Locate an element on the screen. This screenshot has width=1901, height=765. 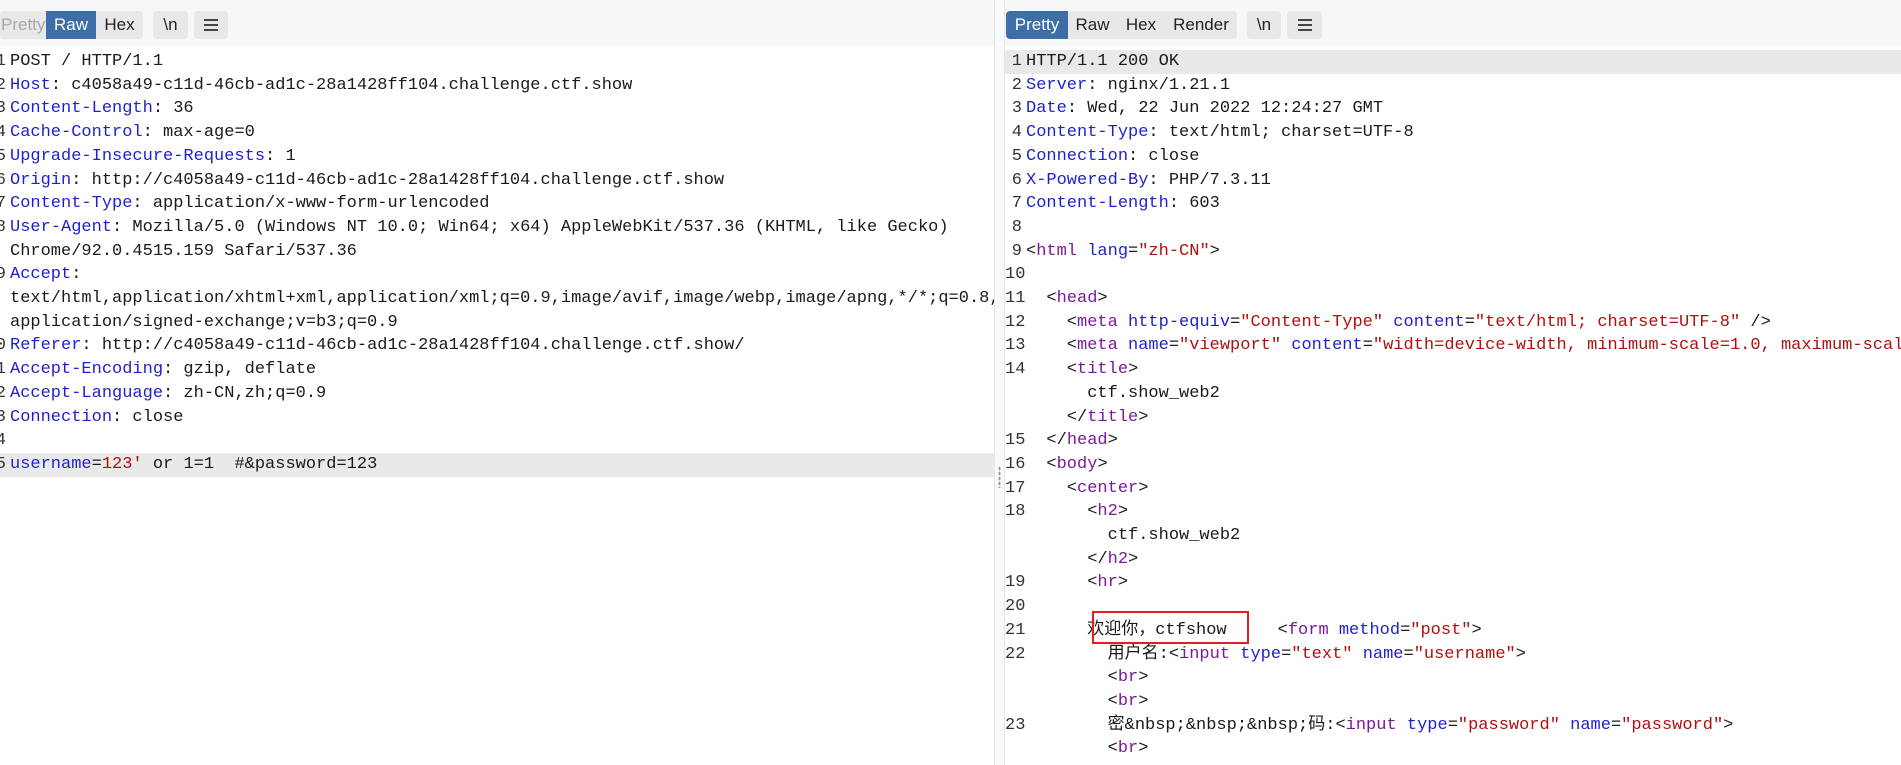
code-line: </title> is located at coordinates (1453, 418).